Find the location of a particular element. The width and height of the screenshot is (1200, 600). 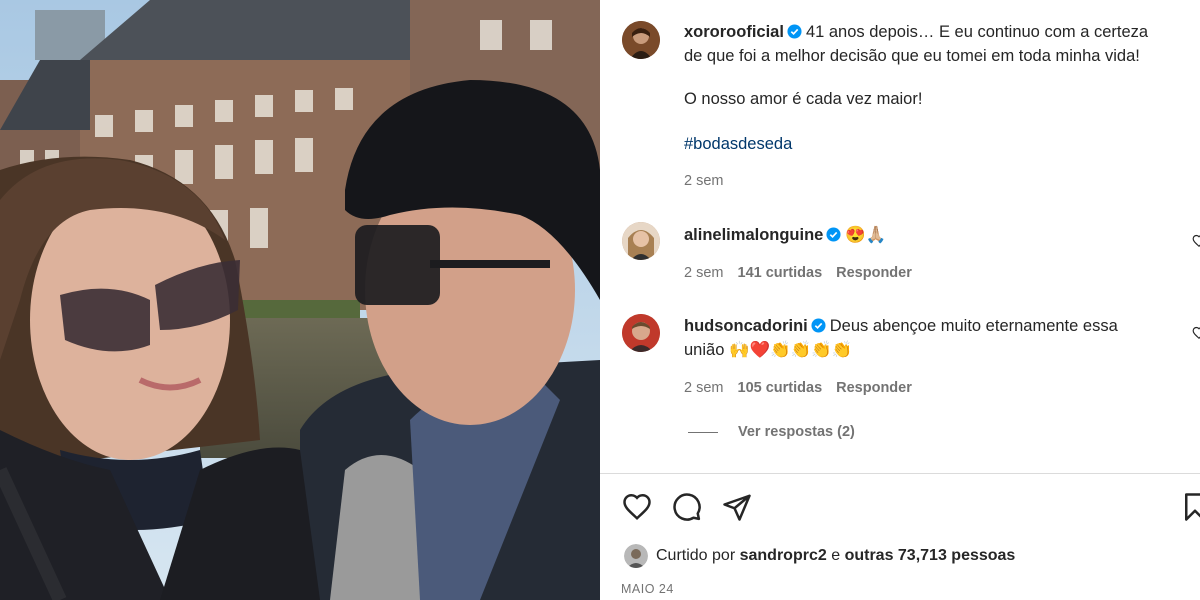

comment-1-text: 😍🙏🏼 is located at coordinates (866, 235).